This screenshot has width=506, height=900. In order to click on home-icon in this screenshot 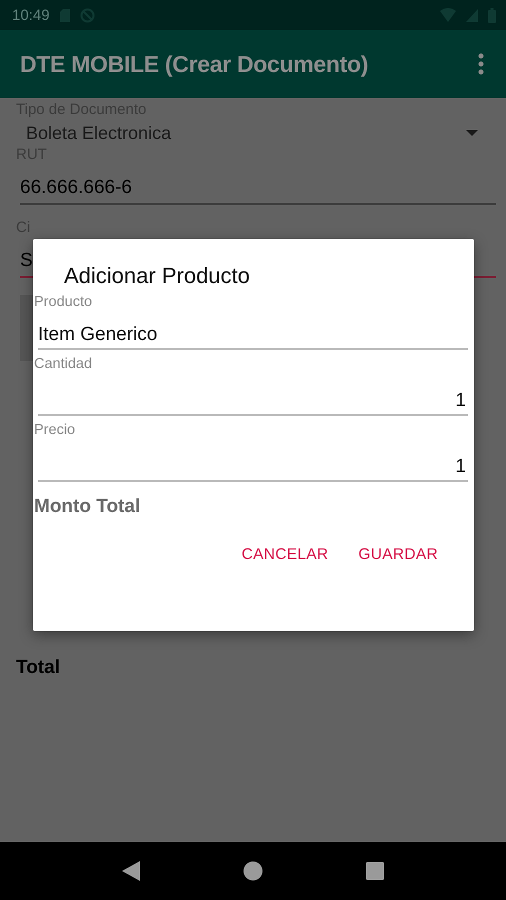, I will do `click(252, 871)`.